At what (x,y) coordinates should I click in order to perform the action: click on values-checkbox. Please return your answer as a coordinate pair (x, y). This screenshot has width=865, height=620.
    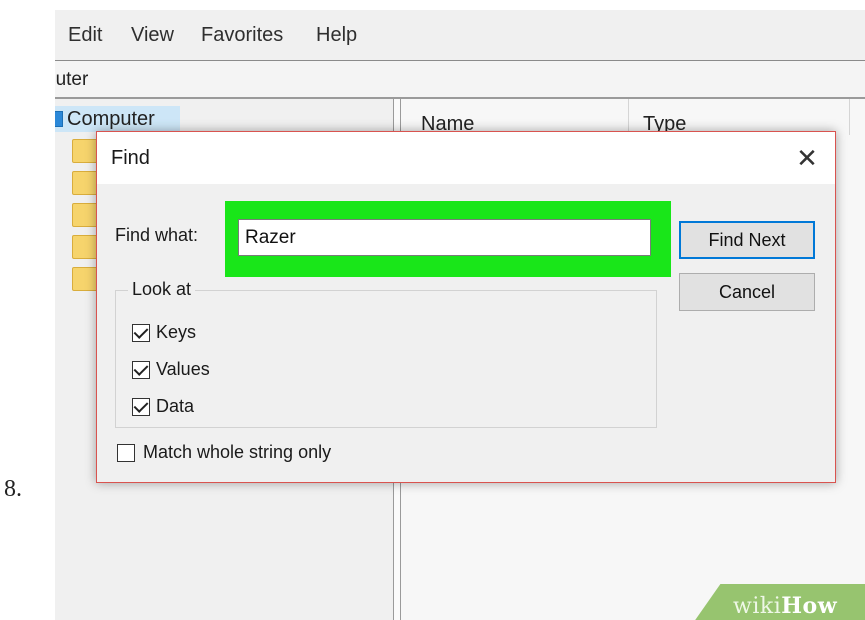
    Looking at the image, I should click on (141, 370).